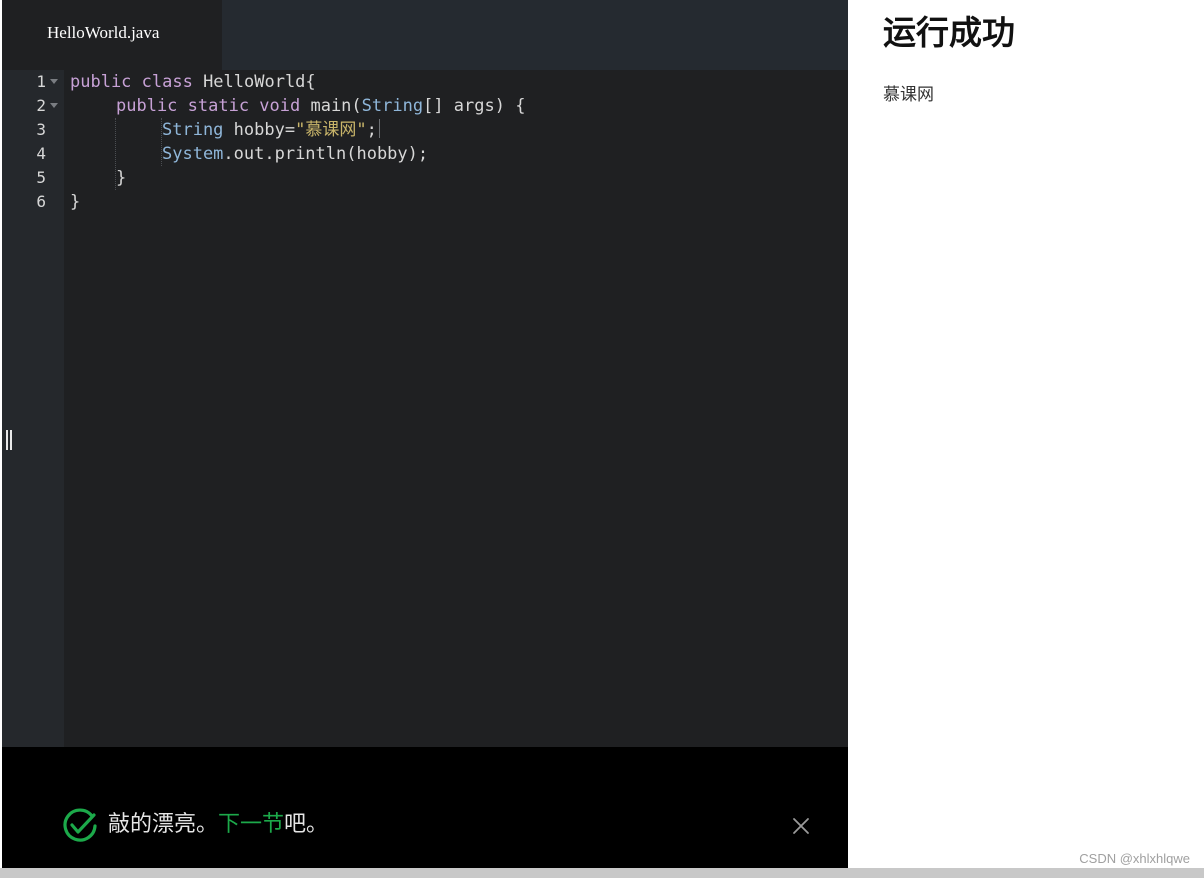 The width and height of the screenshot is (1204, 878). I want to click on success-message-suffix: 吧。, so click(306, 824).